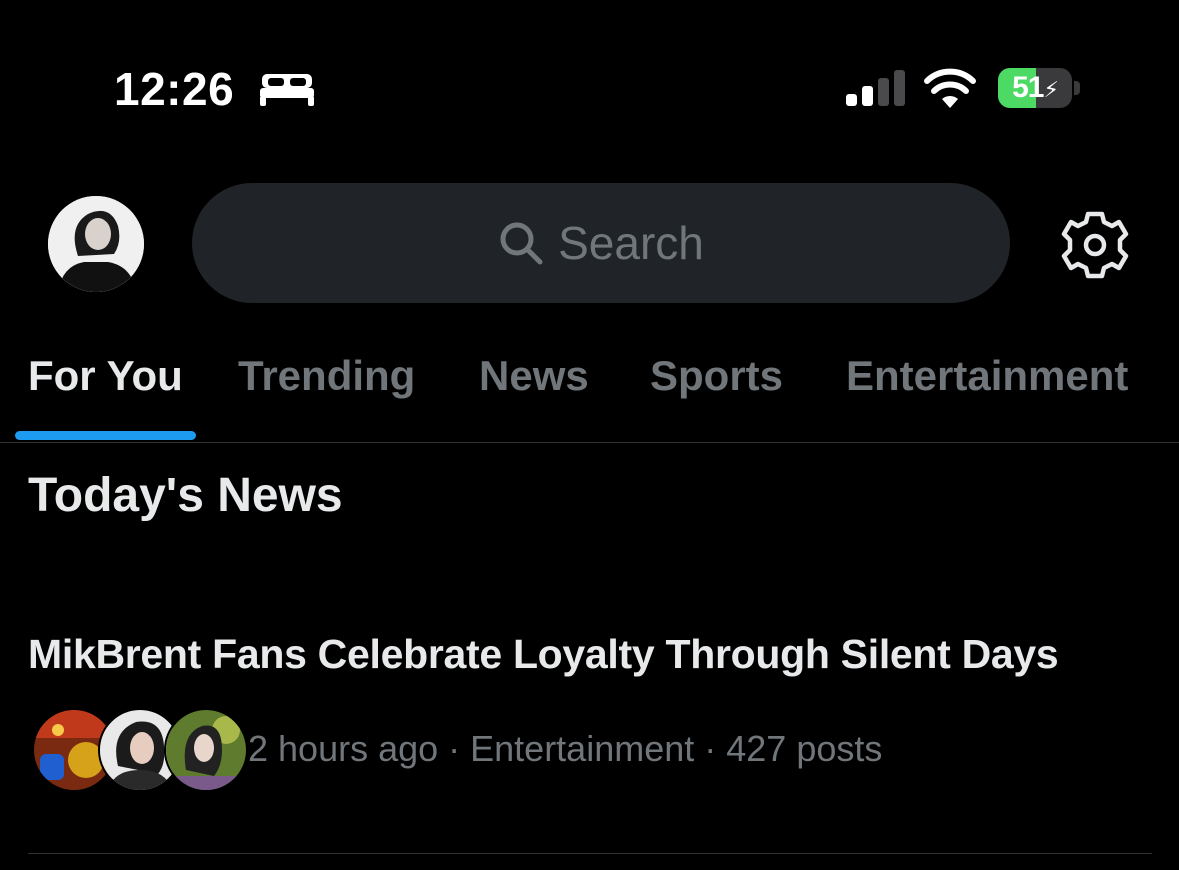 The width and height of the screenshot is (1179, 870). Describe the element at coordinates (631, 243) in the screenshot. I see `search-placeholder: Search` at that location.